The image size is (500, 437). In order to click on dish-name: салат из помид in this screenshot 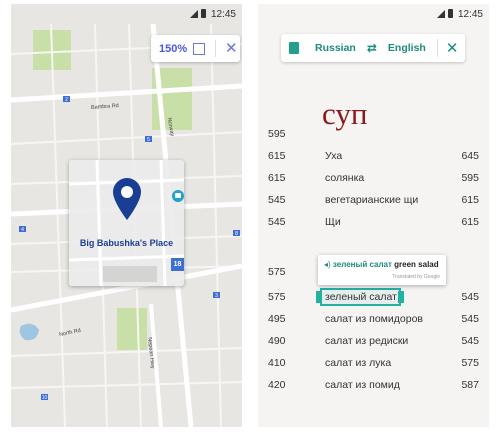, I will do `click(362, 385)`.